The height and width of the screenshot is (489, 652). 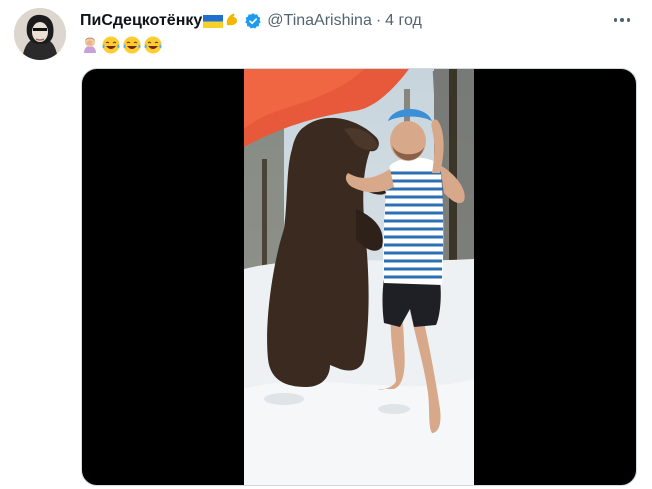 What do you see at coordinates (232, 21) in the screenshot?
I see `flexed-biceps-icon` at bounding box center [232, 21].